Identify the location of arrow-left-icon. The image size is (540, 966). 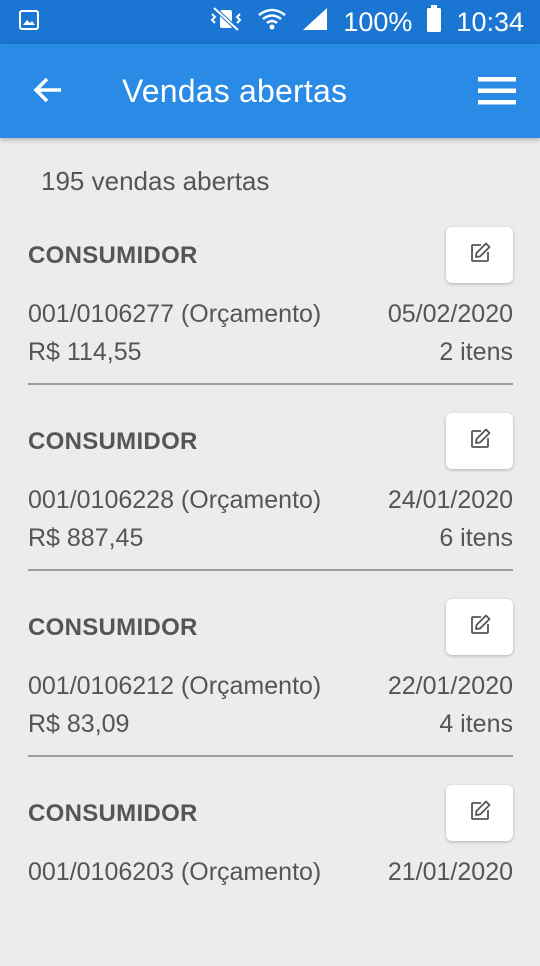
(48, 92).